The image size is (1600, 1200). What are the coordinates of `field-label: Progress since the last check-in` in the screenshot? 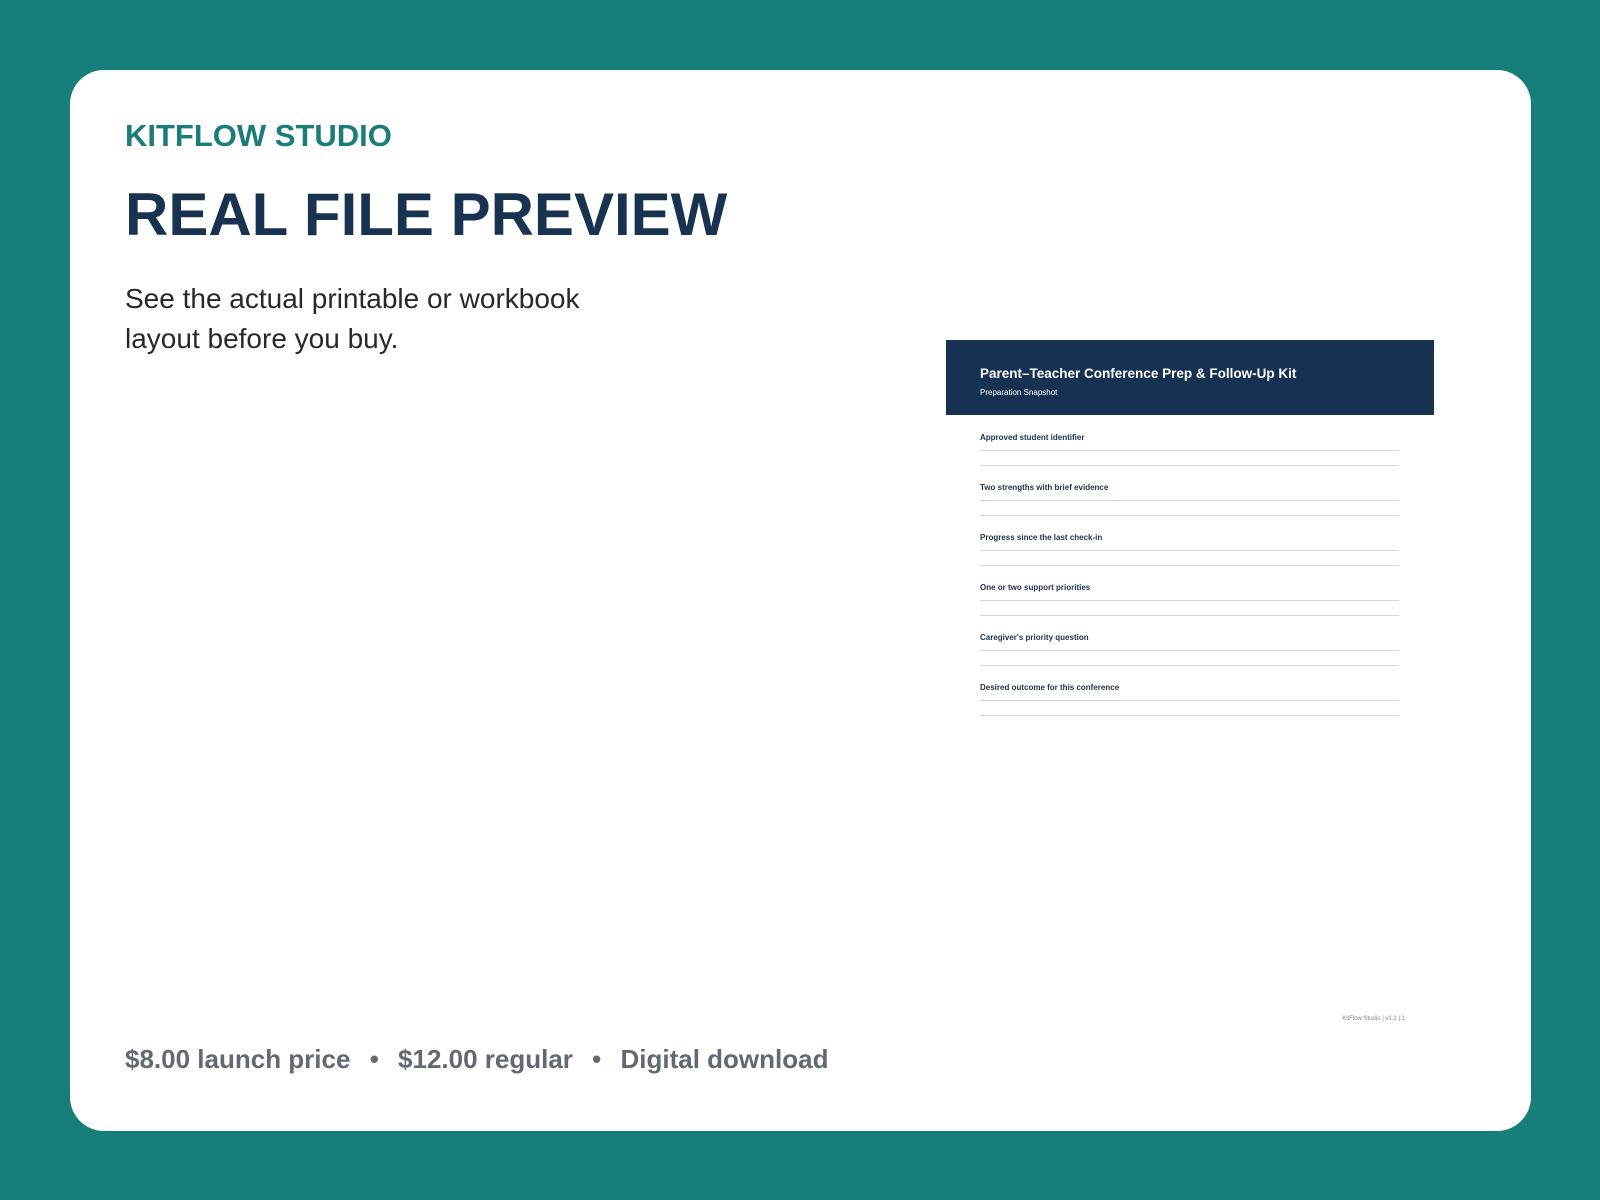 It's located at (1041, 537).